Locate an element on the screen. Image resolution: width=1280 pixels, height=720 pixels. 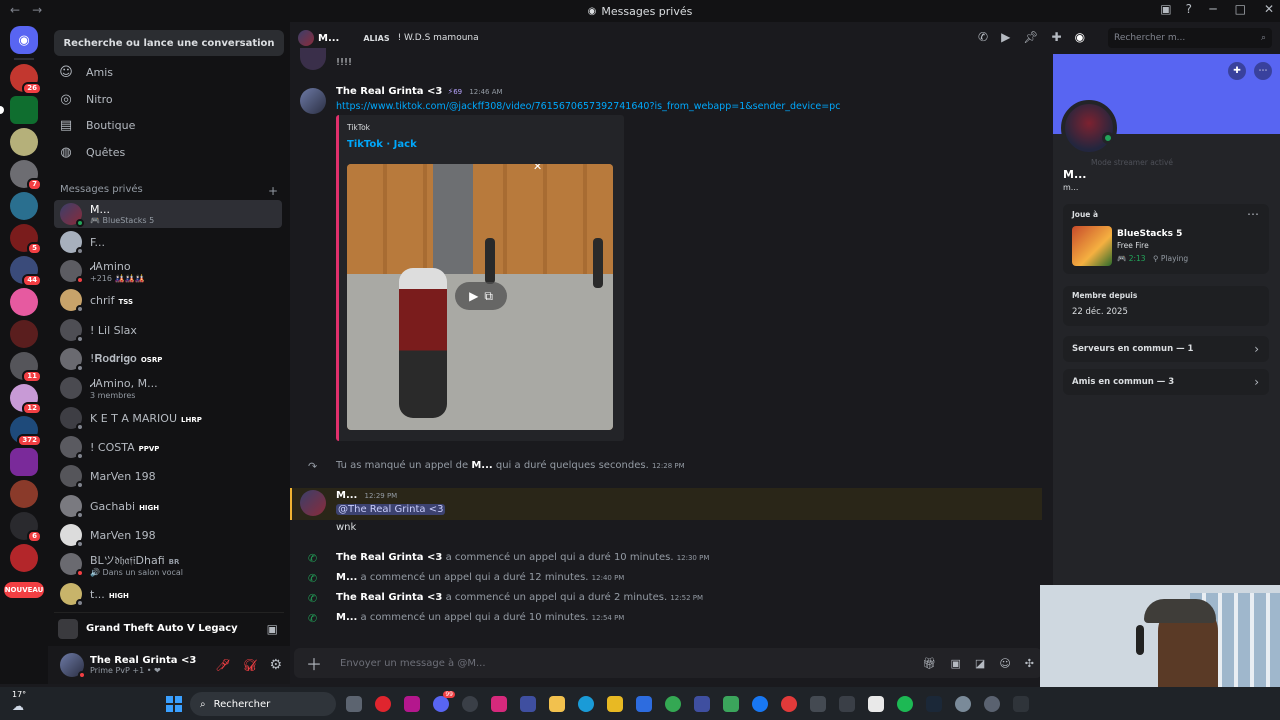
minimize-icon: ─ is located at coordinates (1212, 9).